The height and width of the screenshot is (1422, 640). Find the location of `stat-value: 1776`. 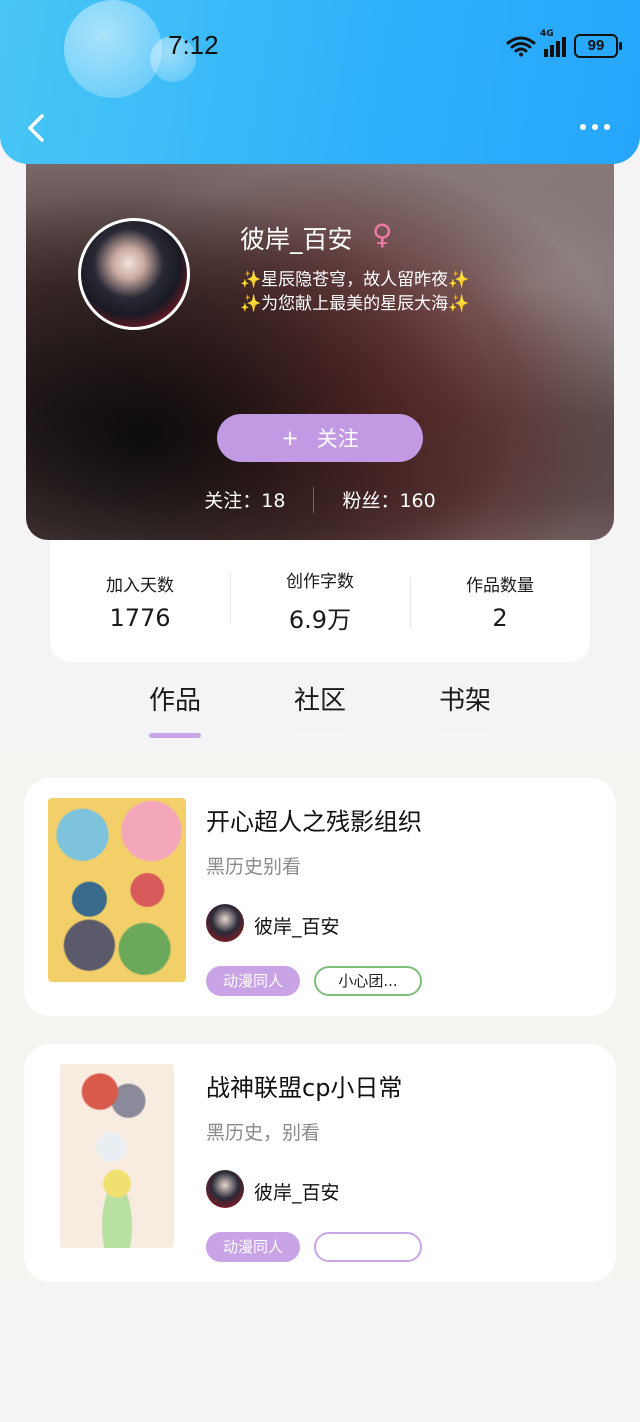

stat-value: 1776 is located at coordinates (140, 617).